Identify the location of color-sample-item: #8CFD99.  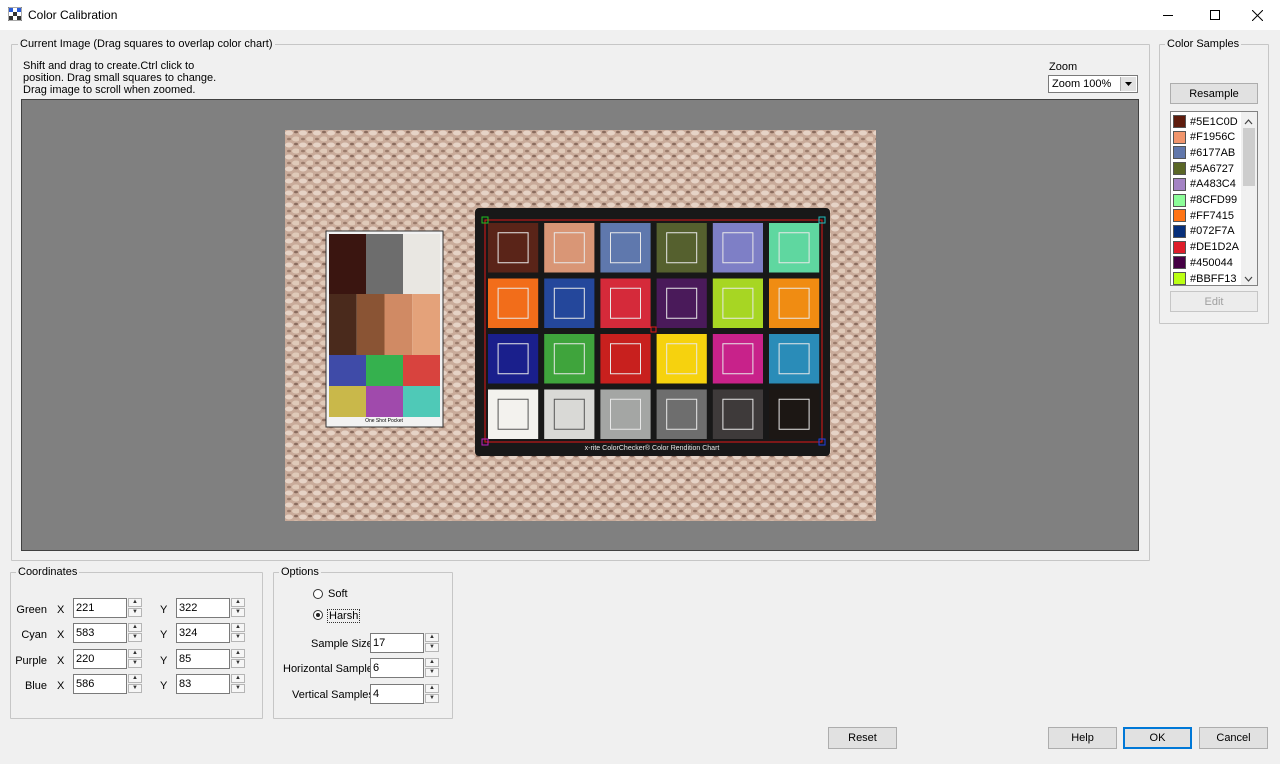
(1205, 200).